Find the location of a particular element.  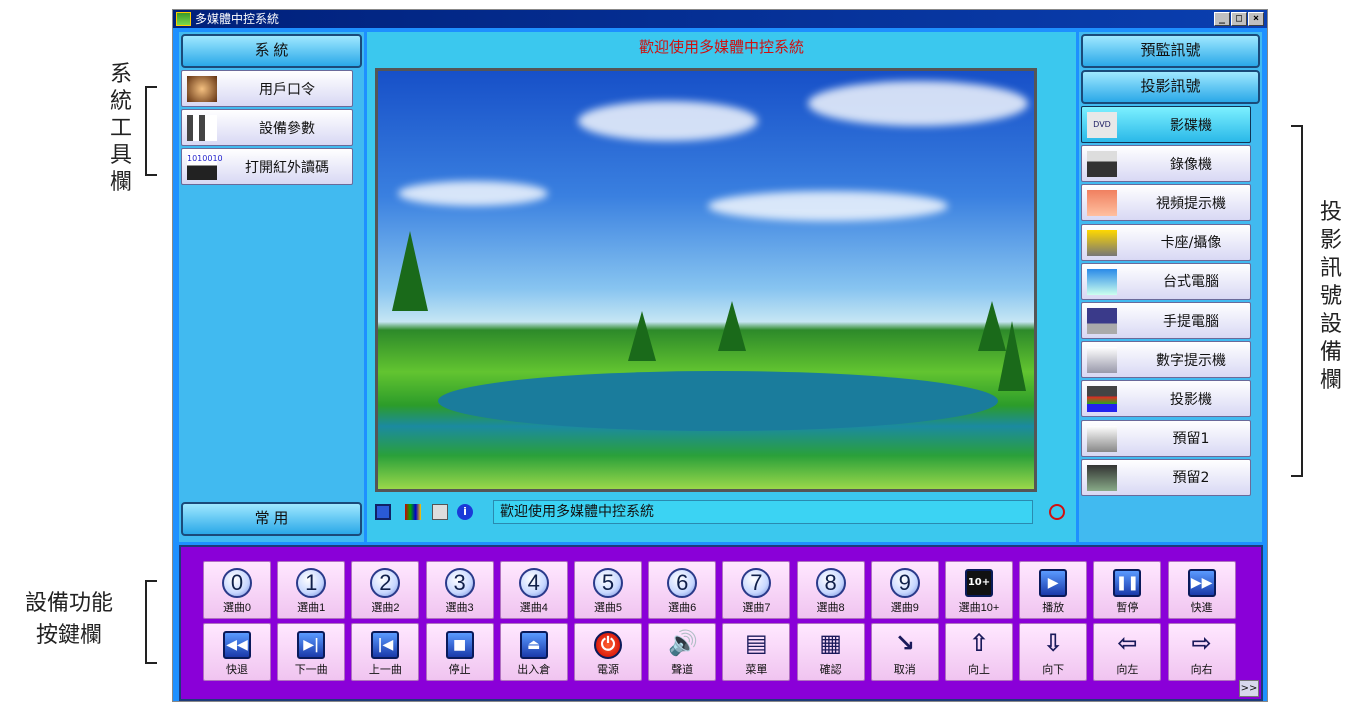

action-icon: ⇧ is located at coordinates (979, 643).